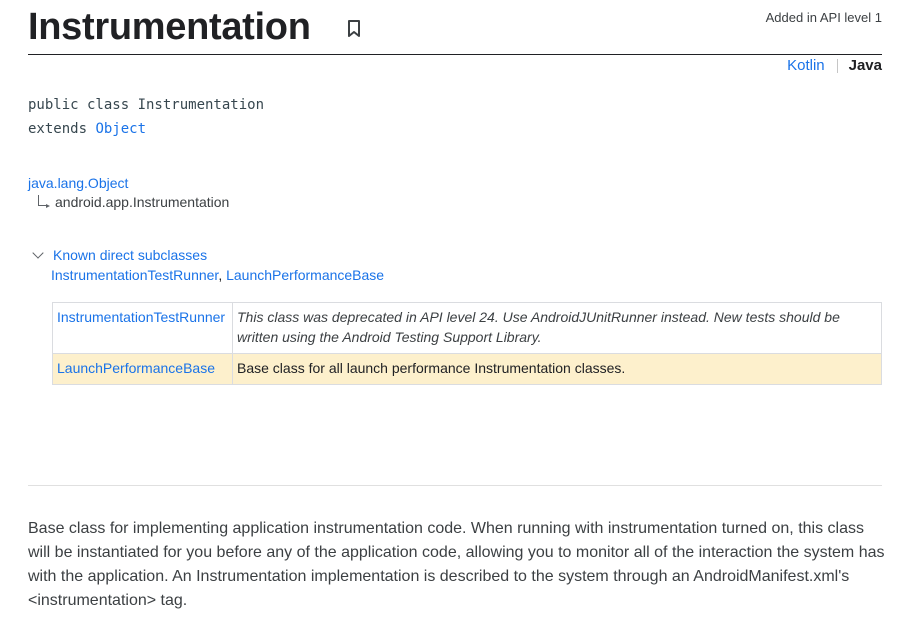 Image resolution: width=907 pixels, height=629 pixels. What do you see at coordinates (823, 17) in the screenshot?
I see `api-level-label: Added in API level 1` at bounding box center [823, 17].